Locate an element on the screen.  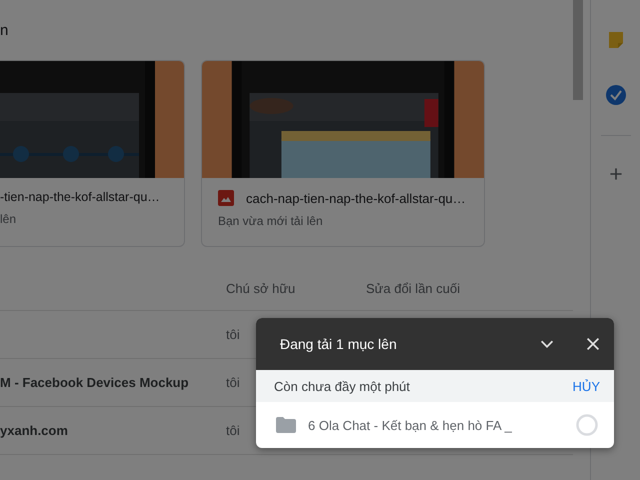
image-file-icon is located at coordinates (226, 198).